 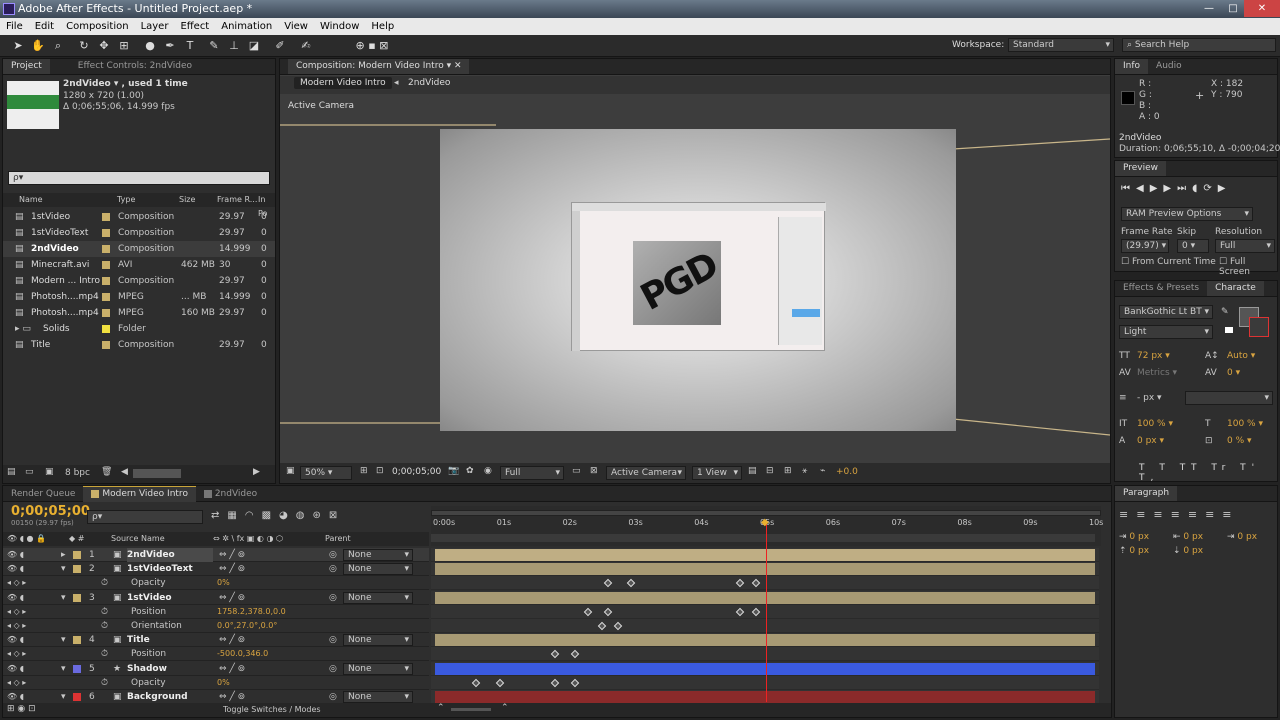 What do you see at coordinates (253, 515) in the screenshot?
I see `shy-icon: ◠` at bounding box center [253, 515].